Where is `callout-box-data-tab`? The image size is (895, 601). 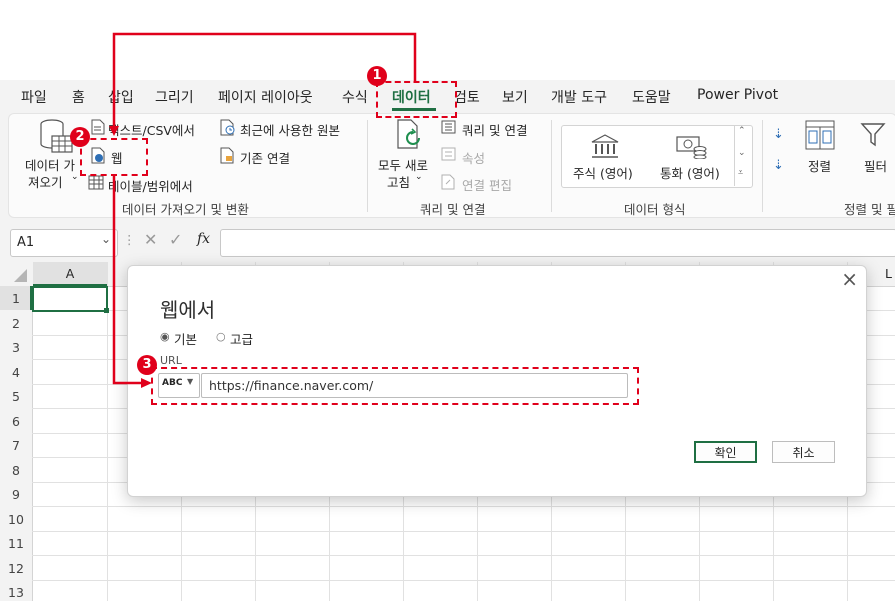
callout-box-data-tab is located at coordinates (416, 99).